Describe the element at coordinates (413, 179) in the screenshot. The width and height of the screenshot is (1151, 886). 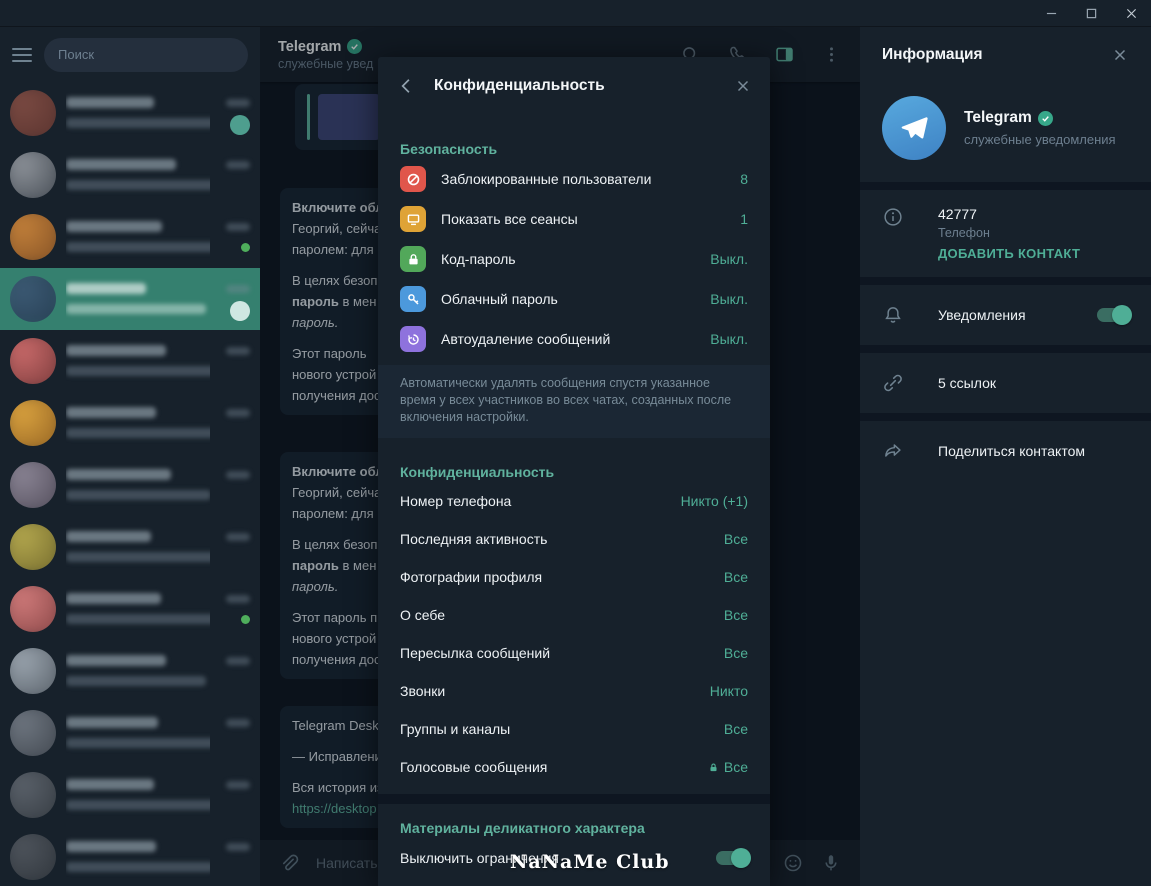
I see `blocked-users-icon` at that location.